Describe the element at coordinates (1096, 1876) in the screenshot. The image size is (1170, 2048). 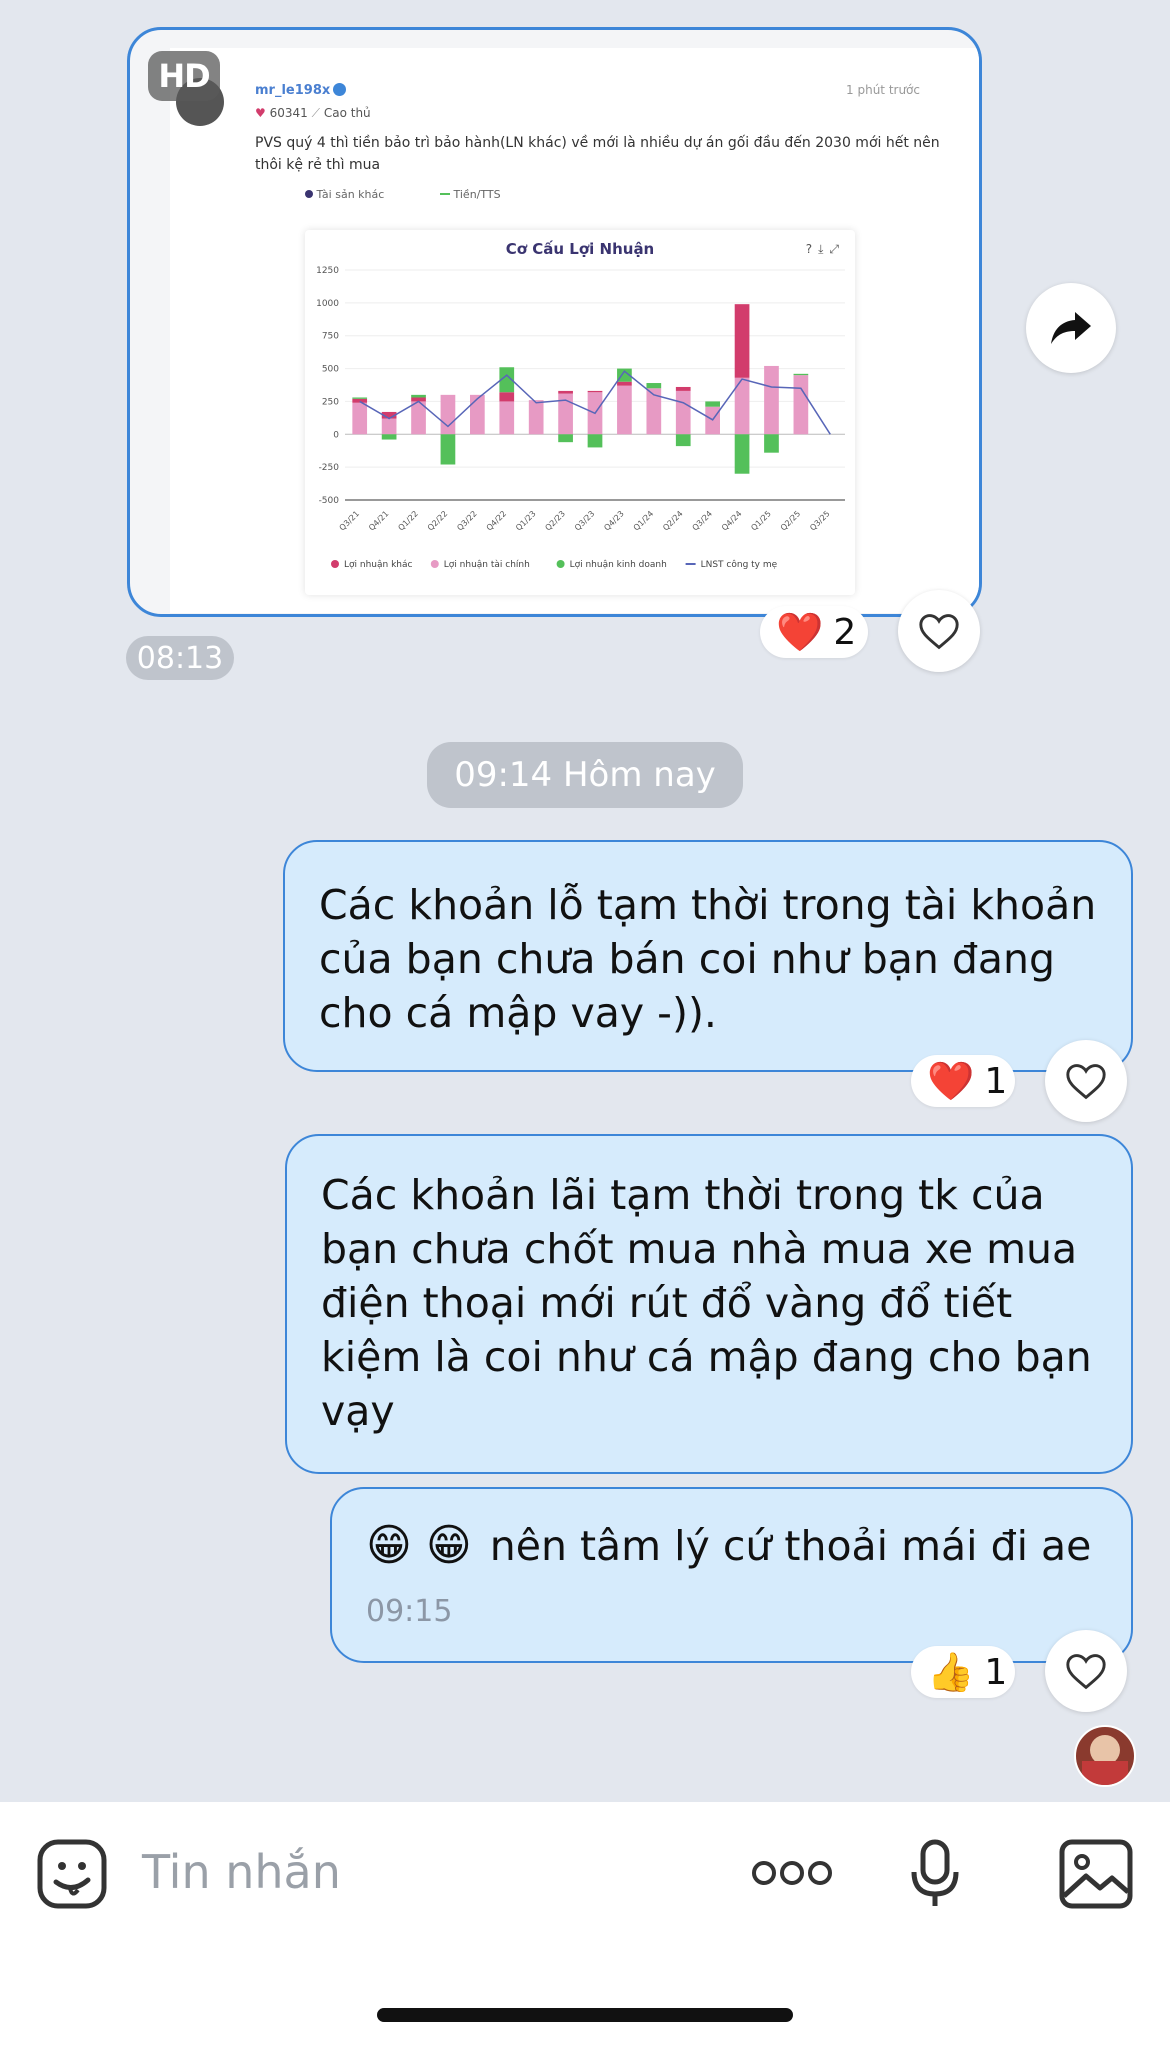
I see `image-button` at that location.